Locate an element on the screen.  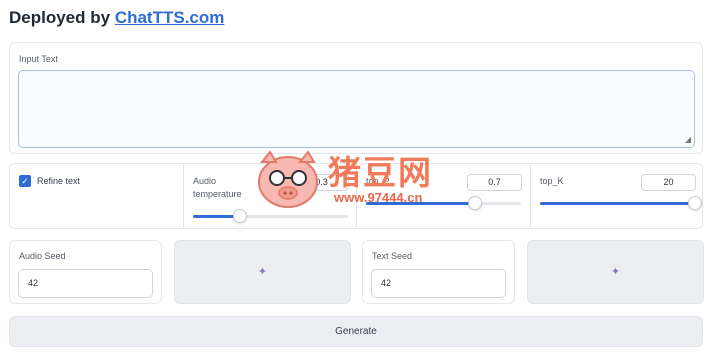
text-seed-input: 42 is located at coordinates (438, 283).